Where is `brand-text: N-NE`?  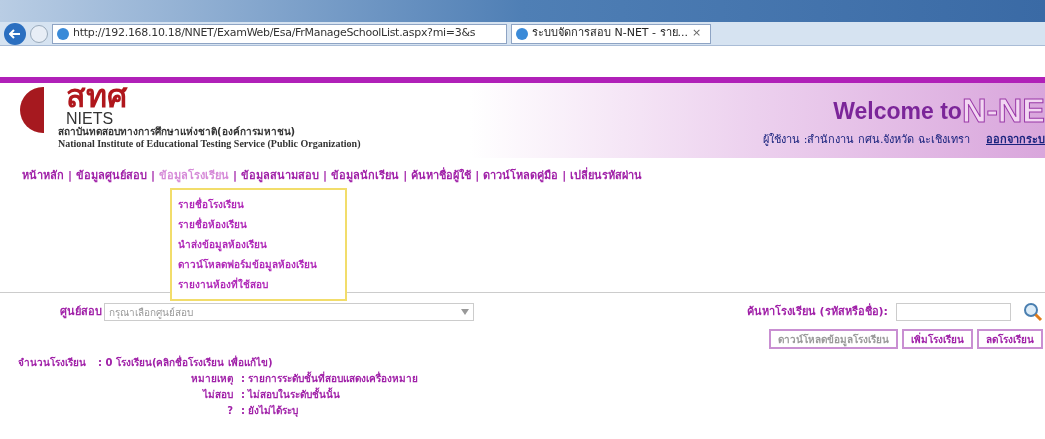 brand-text: N-NE is located at coordinates (1003, 110).